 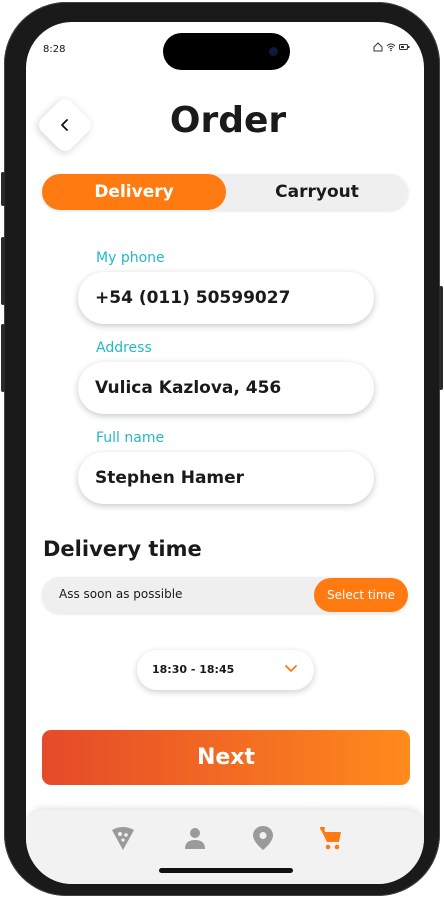 What do you see at coordinates (124, 348) in the screenshot?
I see `address-label: Address` at bounding box center [124, 348].